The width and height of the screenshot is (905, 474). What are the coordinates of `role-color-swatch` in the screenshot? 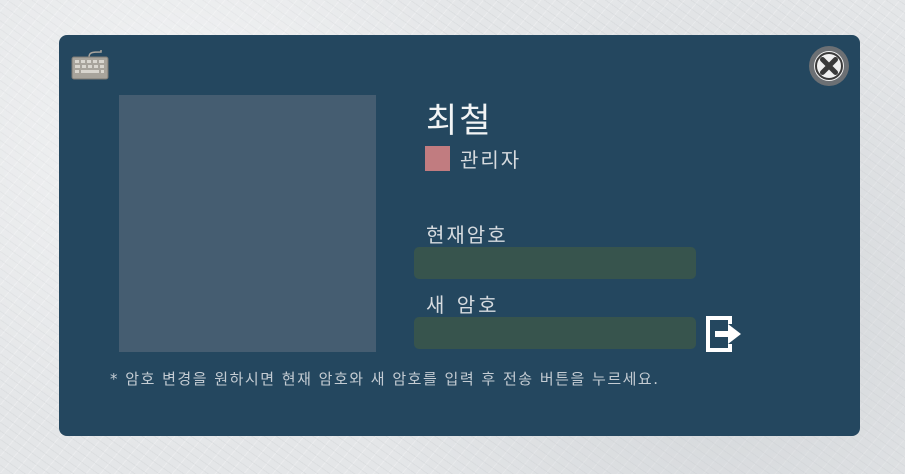 It's located at (437, 158).